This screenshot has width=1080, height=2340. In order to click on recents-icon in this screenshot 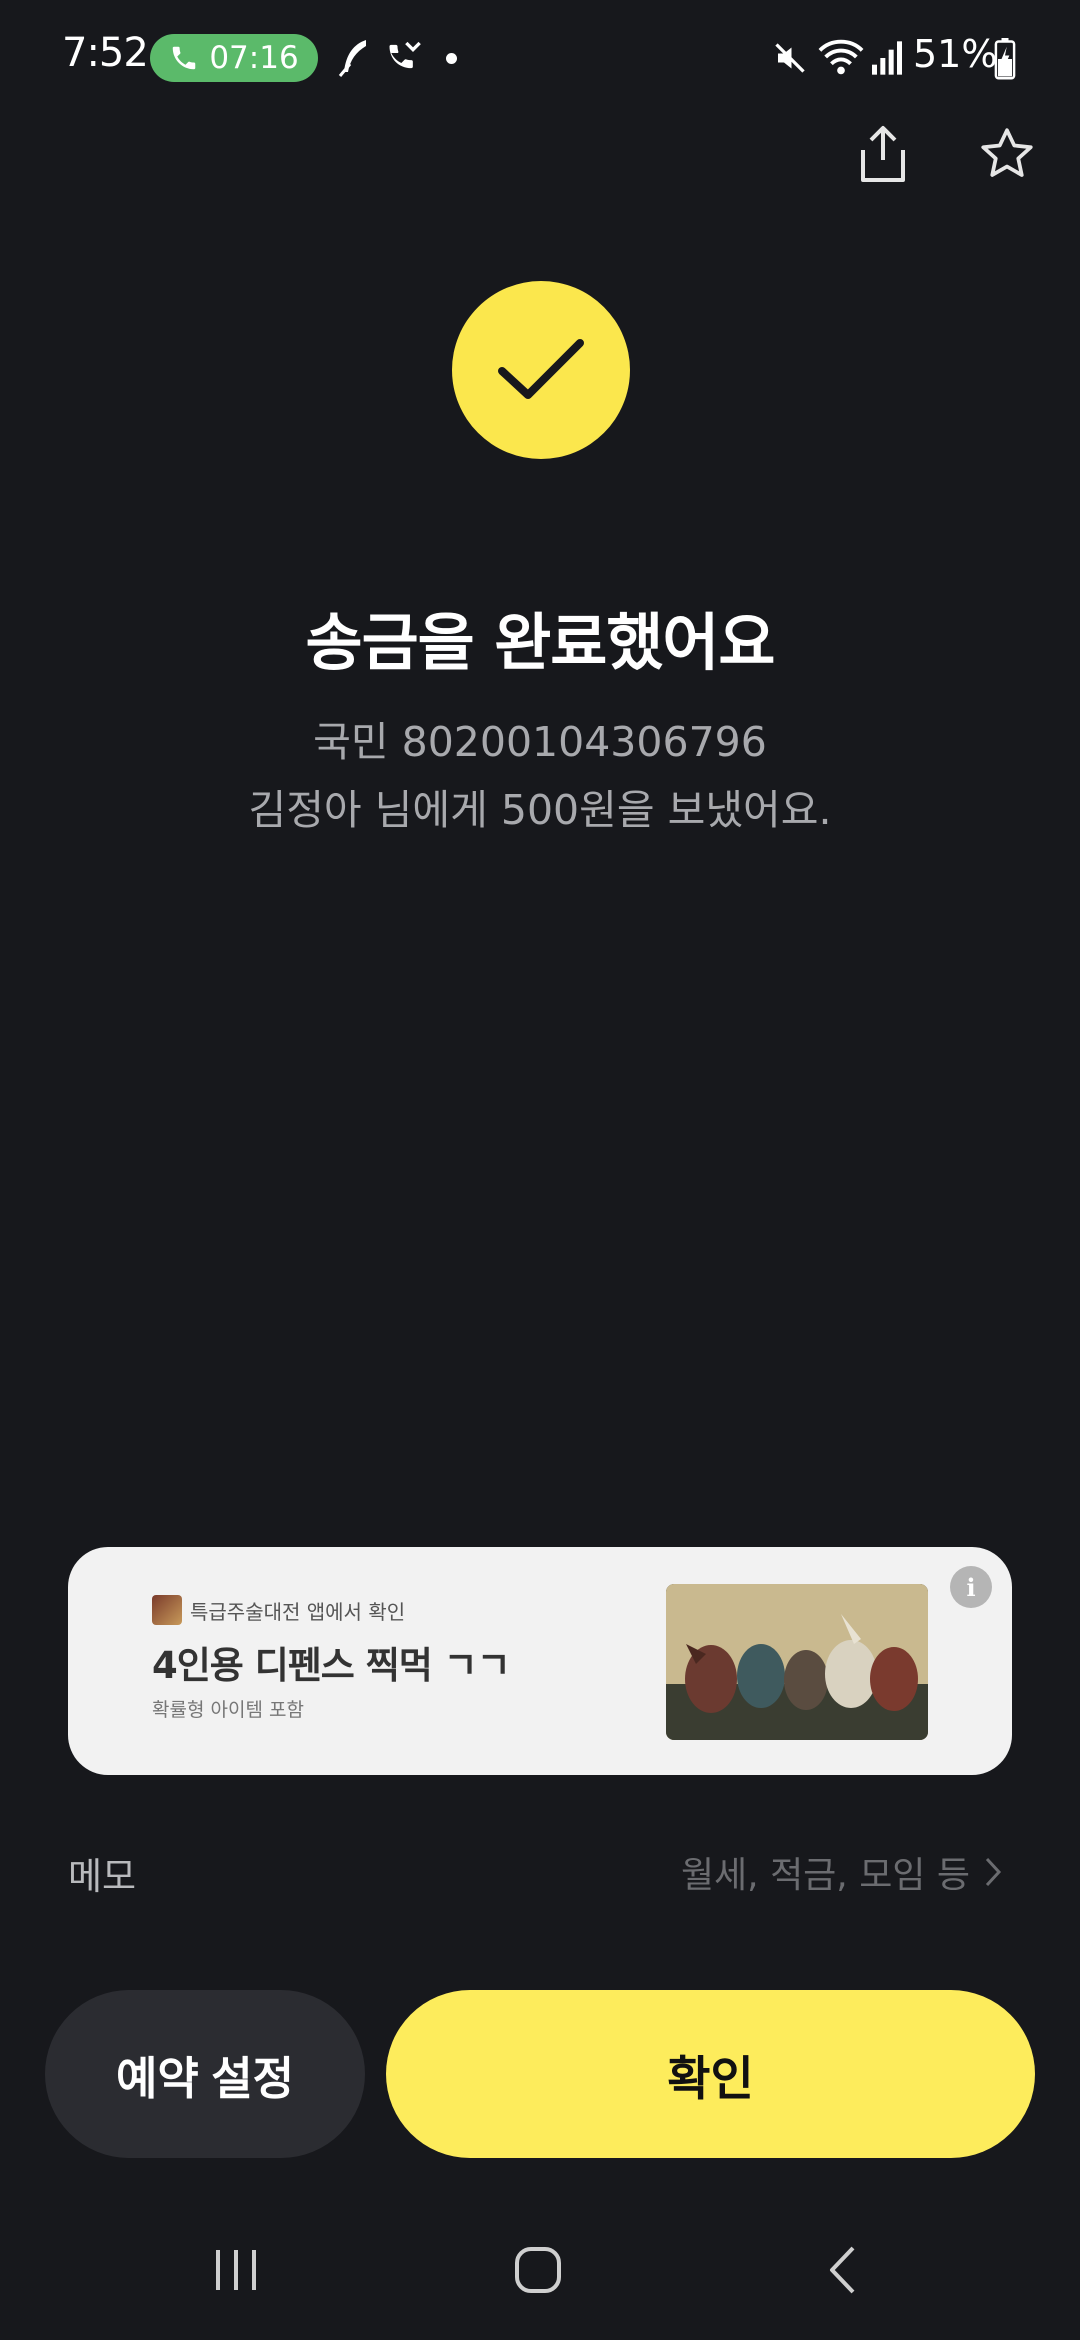, I will do `click(236, 2270)`.